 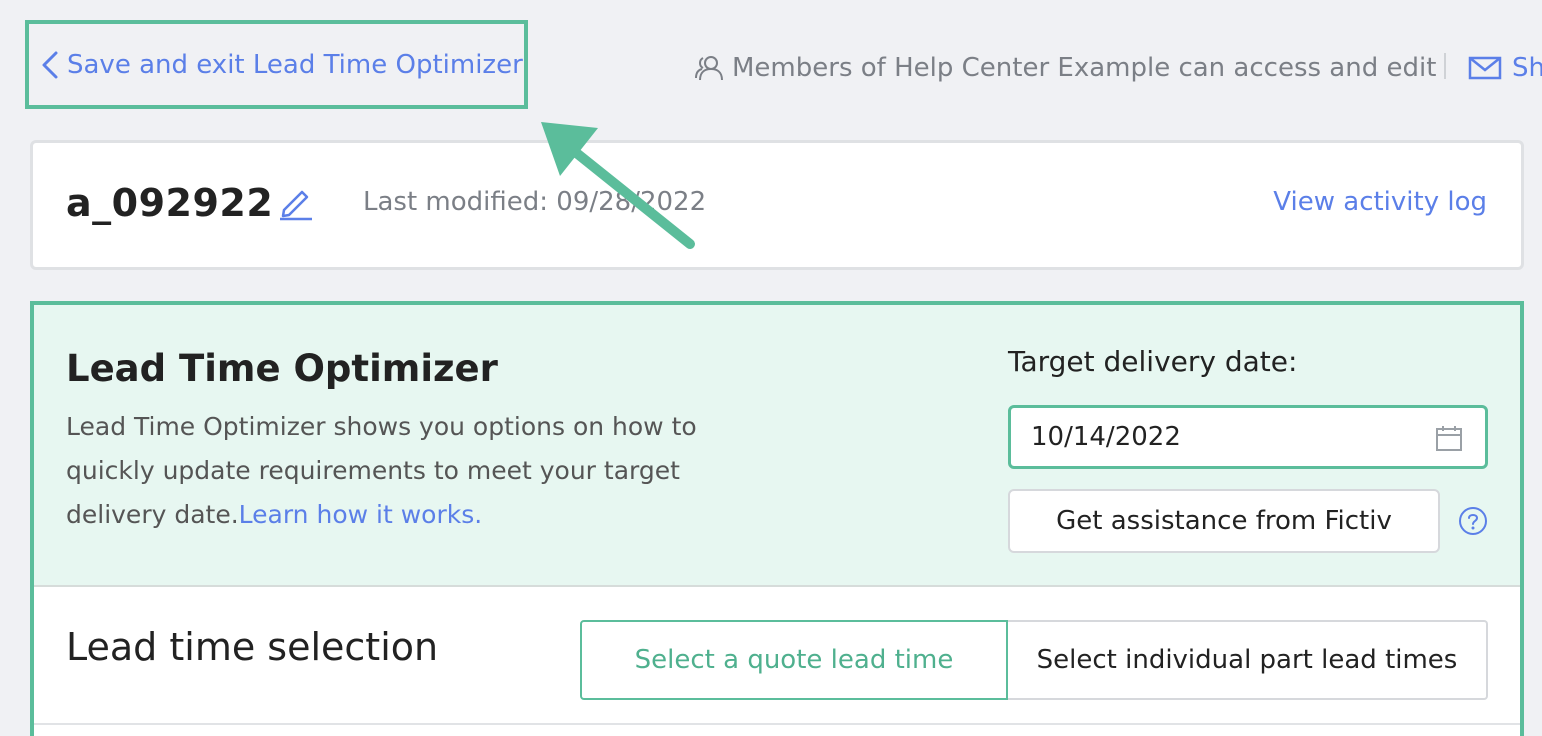 I want to click on view-activity-log-link: View activity log, so click(x=1380, y=202).